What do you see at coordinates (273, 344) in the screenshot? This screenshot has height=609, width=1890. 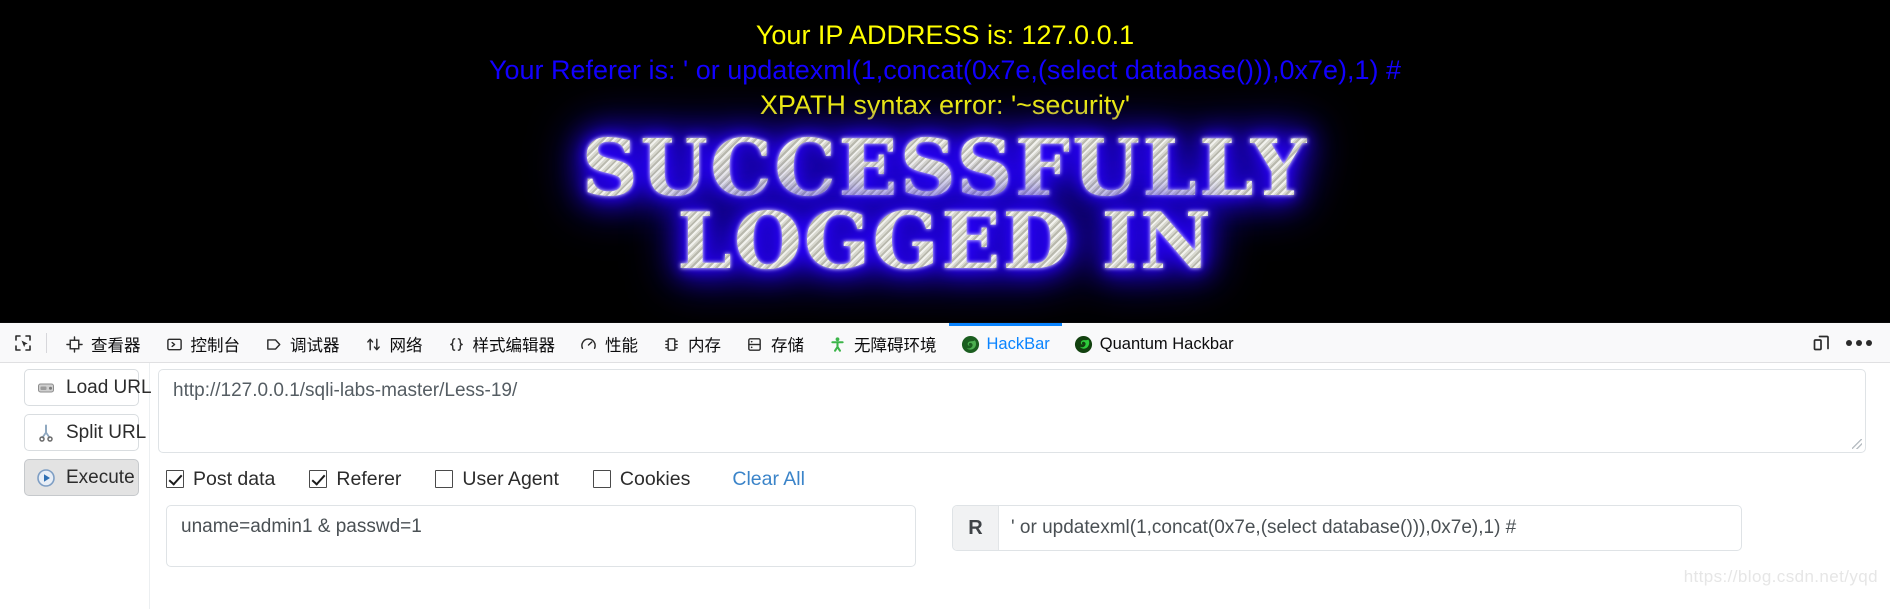 I see `debugger-icon` at bounding box center [273, 344].